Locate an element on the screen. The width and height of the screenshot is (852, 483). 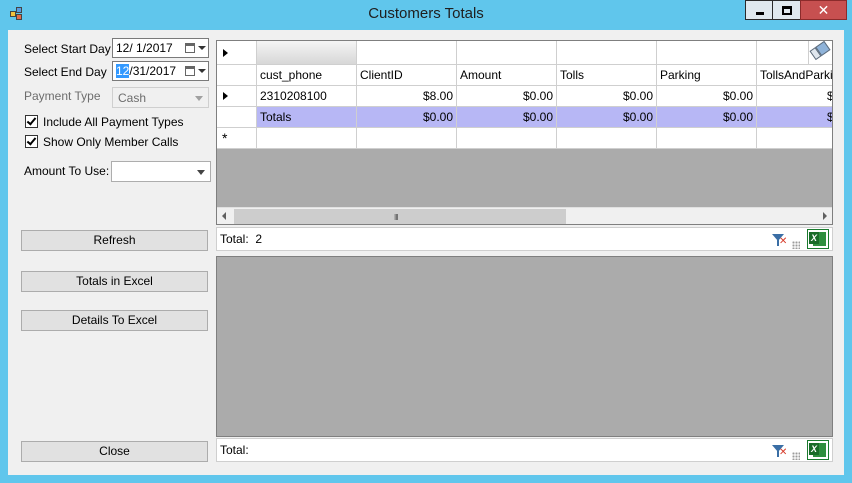
column-header: TollsAndParking is located at coordinates (794, 75).